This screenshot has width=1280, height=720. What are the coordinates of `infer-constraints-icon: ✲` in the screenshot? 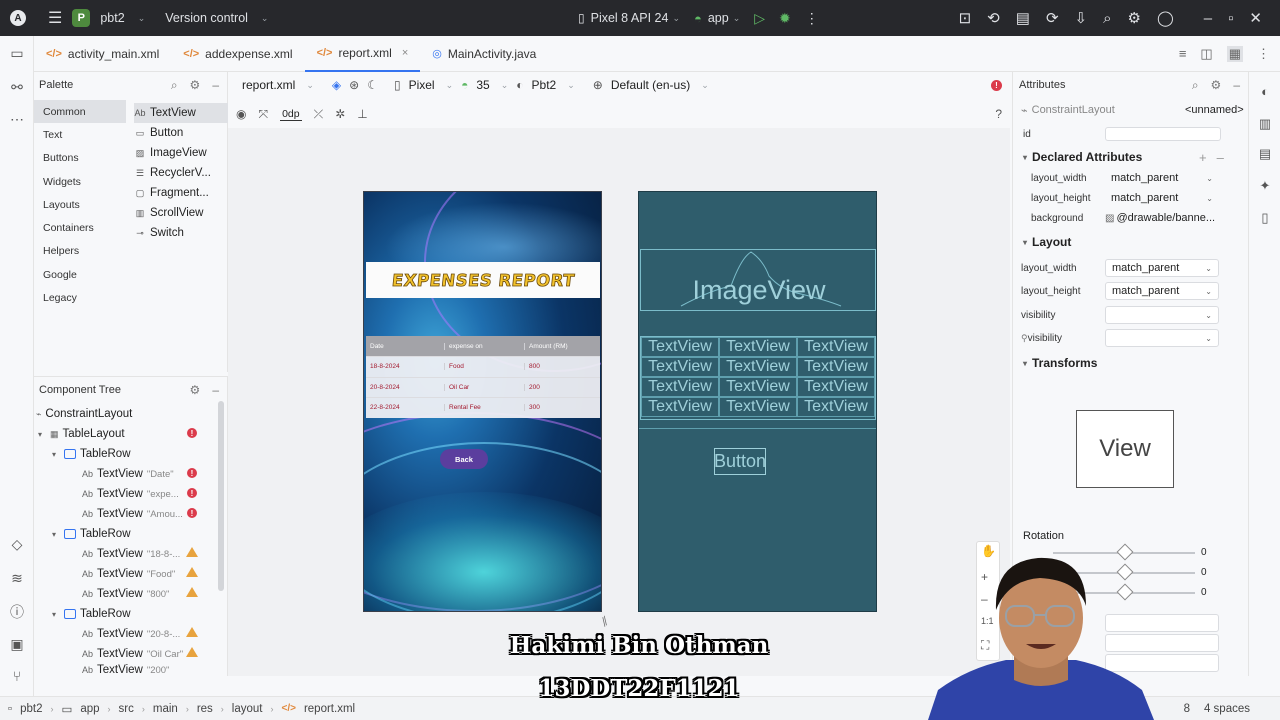 It's located at (340, 114).